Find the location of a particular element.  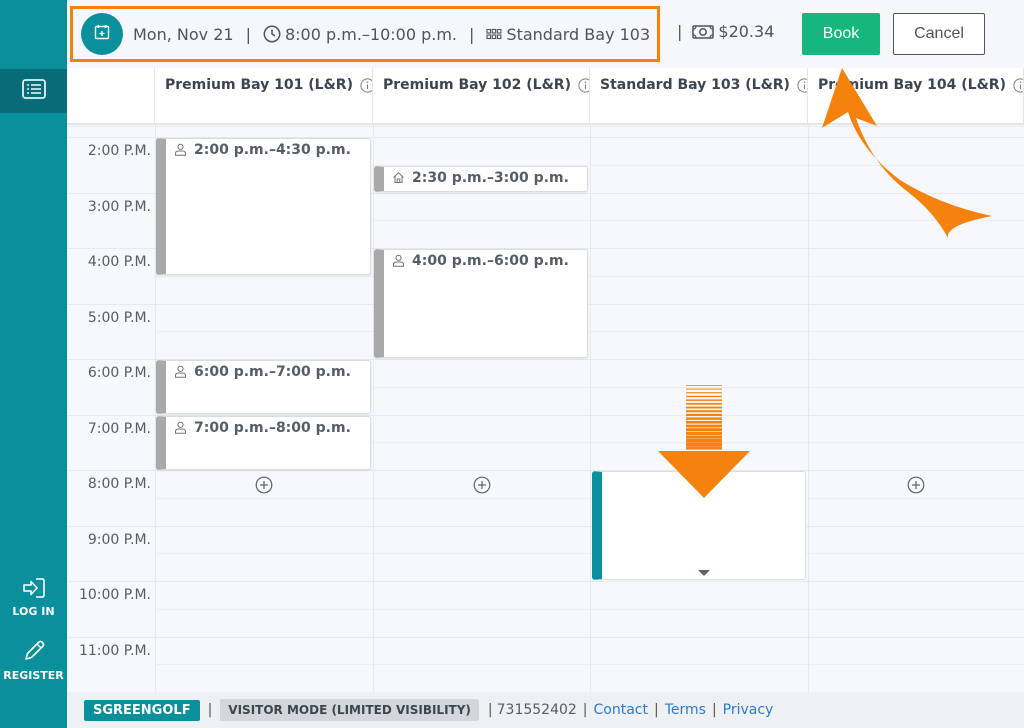

terms-link: Terms is located at coordinates (685, 710).